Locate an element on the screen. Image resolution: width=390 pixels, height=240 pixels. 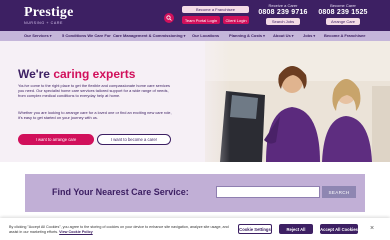
become-franchisee-button: Become a Franchisee is located at coordinates (215, 9).